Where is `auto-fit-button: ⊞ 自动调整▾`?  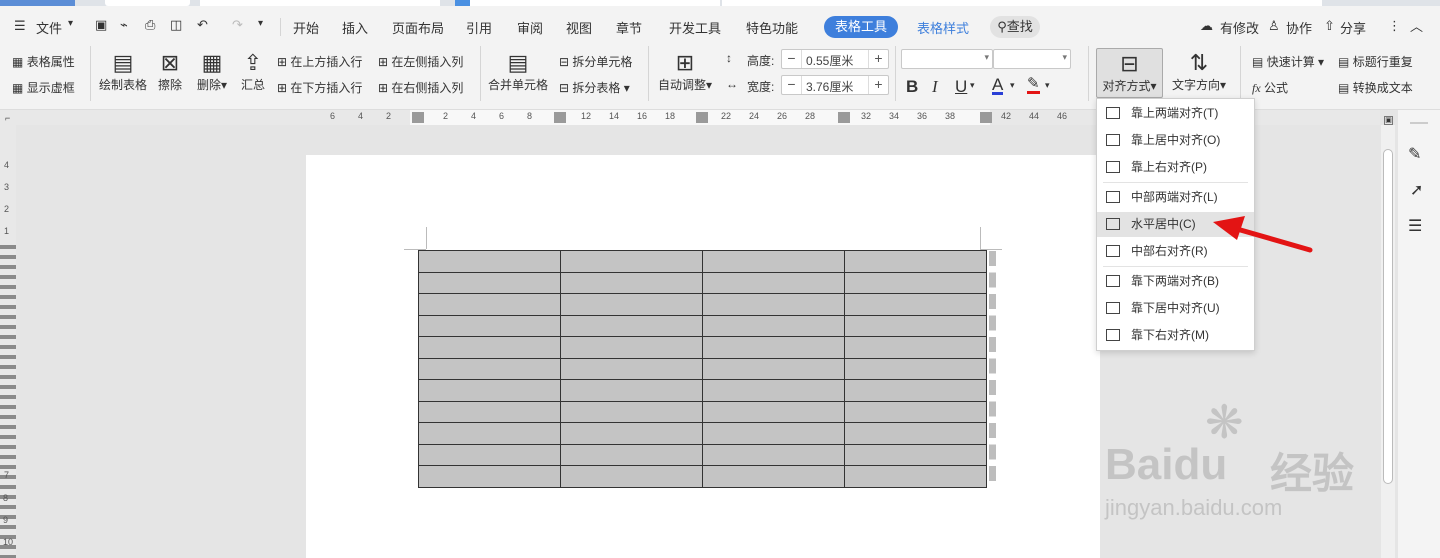 auto-fit-button: ⊞ 自动调整▾ is located at coordinates (685, 71).